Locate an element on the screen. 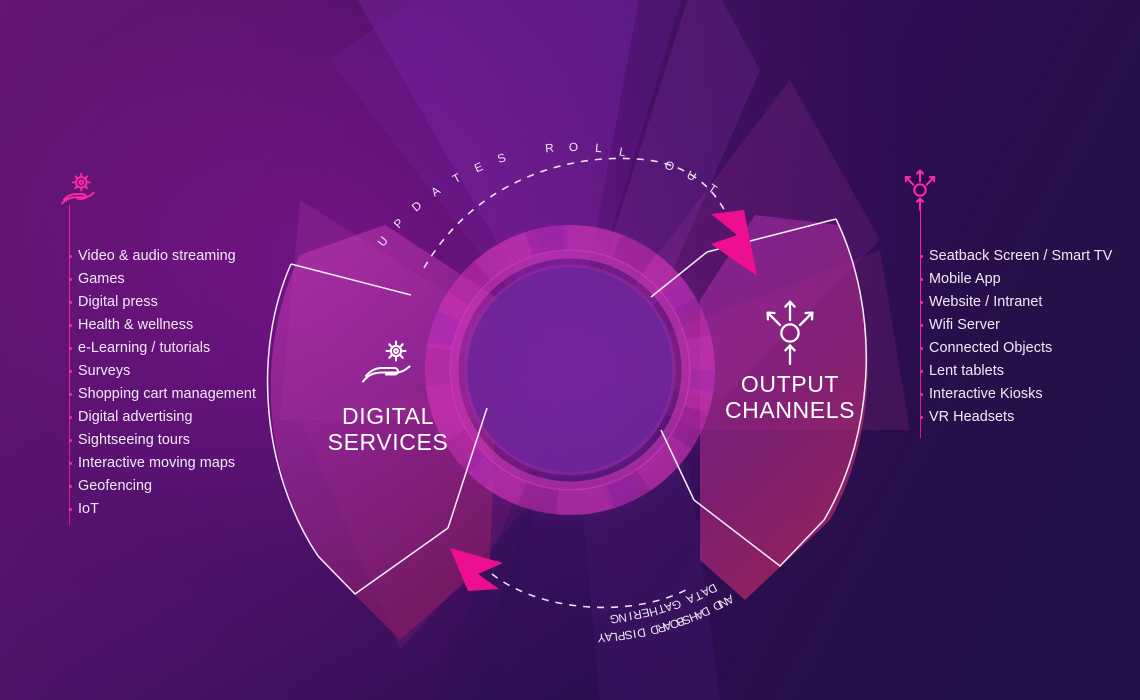 The height and width of the screenshot is (700, 1140). list-item: Connected Objects is located at coordinates (1016, 348).